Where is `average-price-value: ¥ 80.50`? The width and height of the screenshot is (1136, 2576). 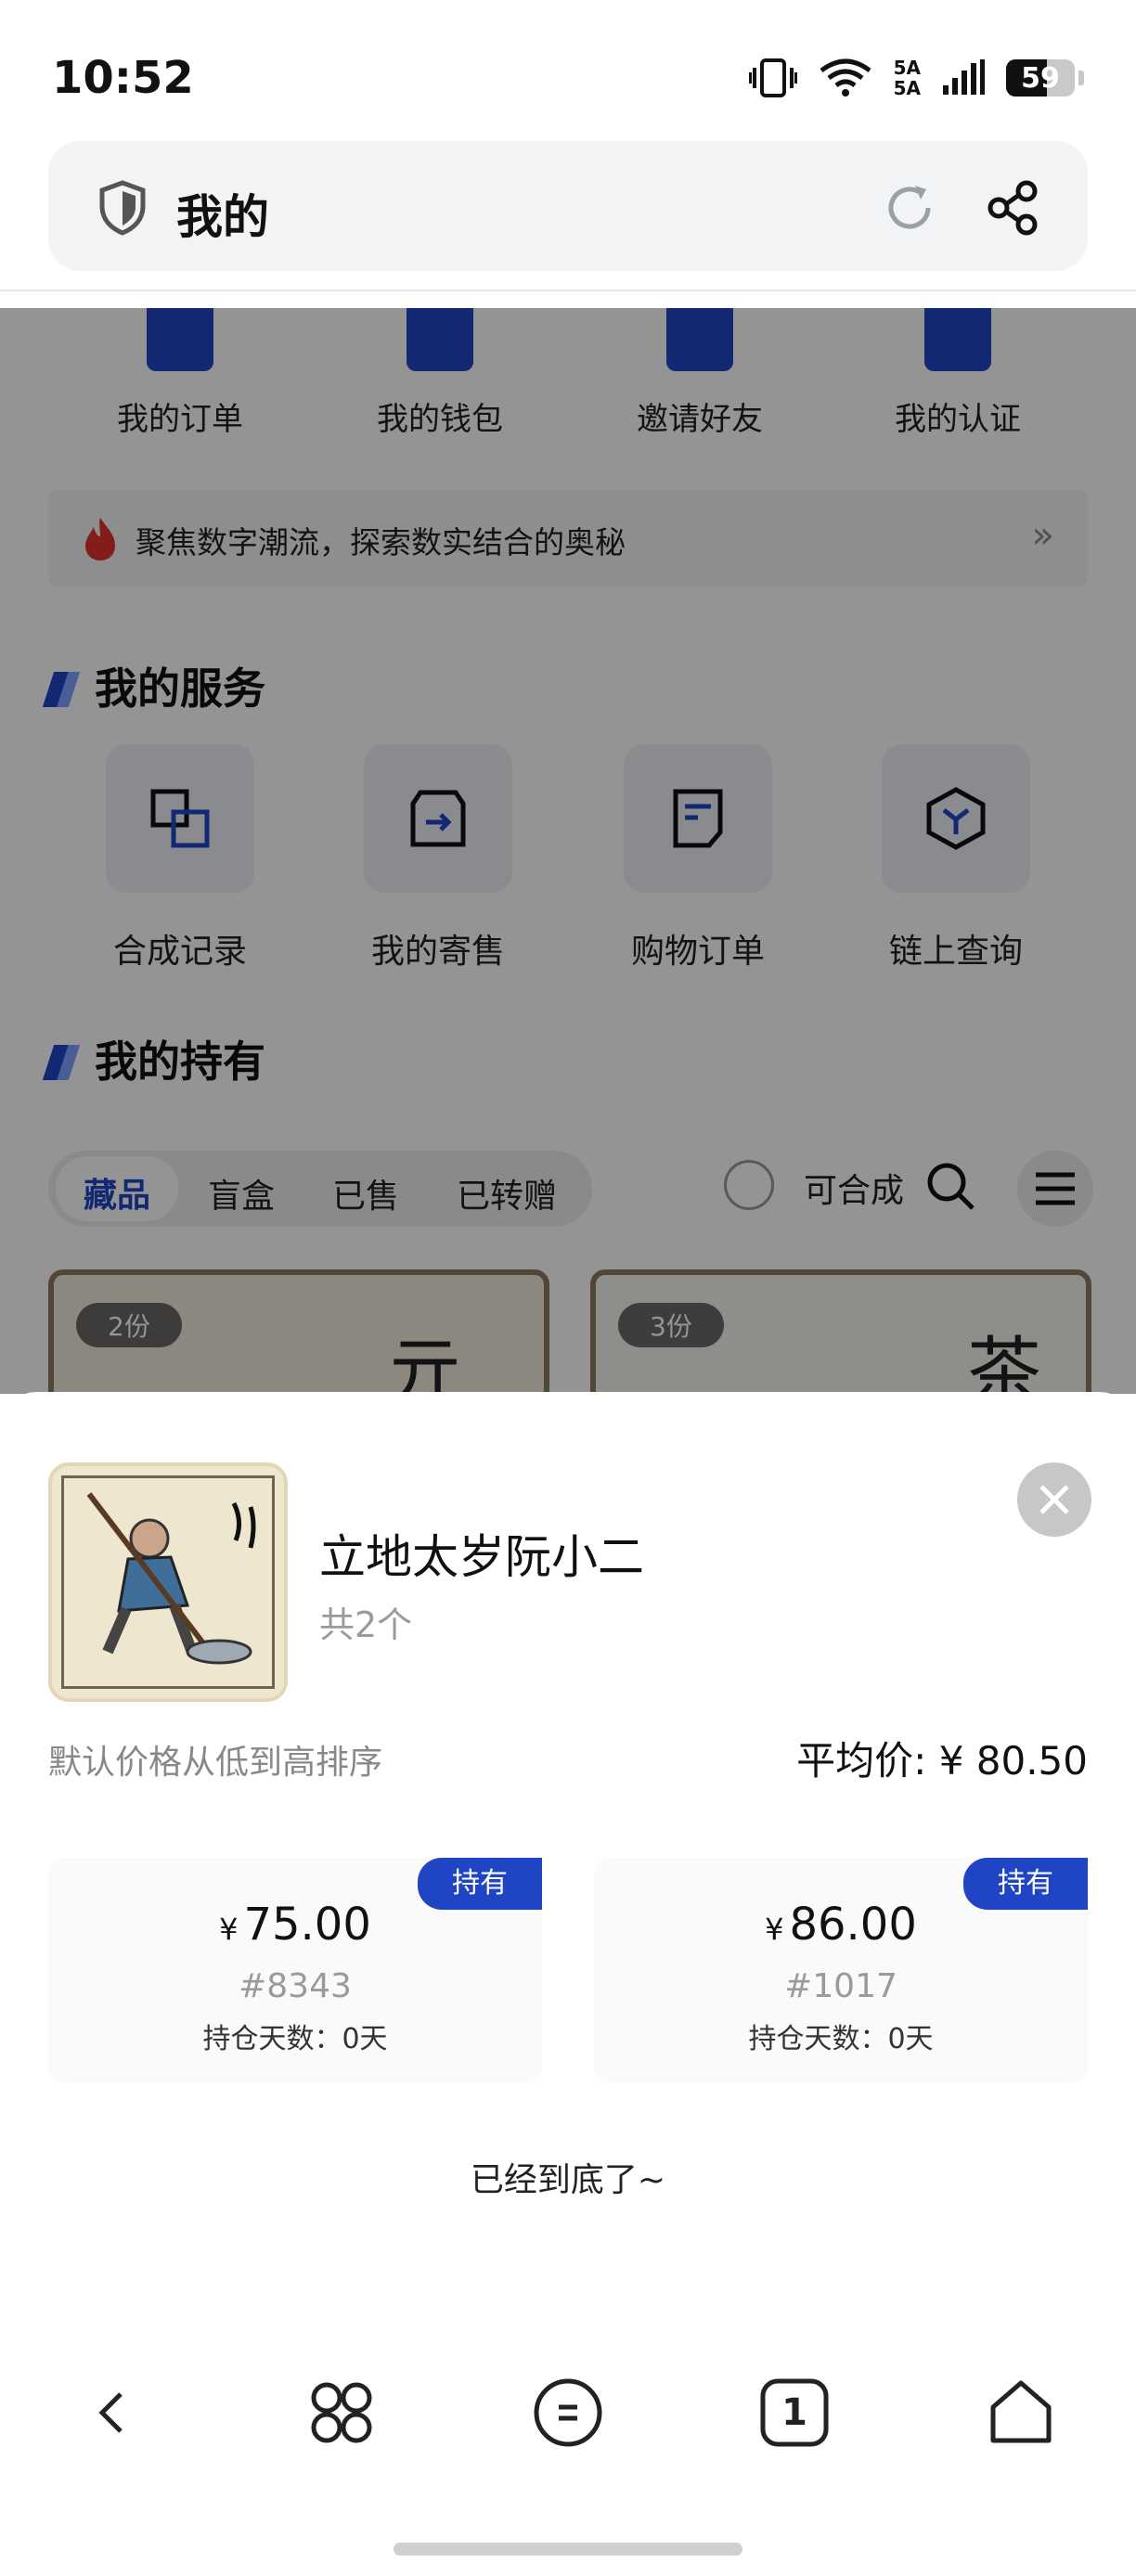
average-price-value: ¥ 80.50 is located at coordinates (1013, 1761).